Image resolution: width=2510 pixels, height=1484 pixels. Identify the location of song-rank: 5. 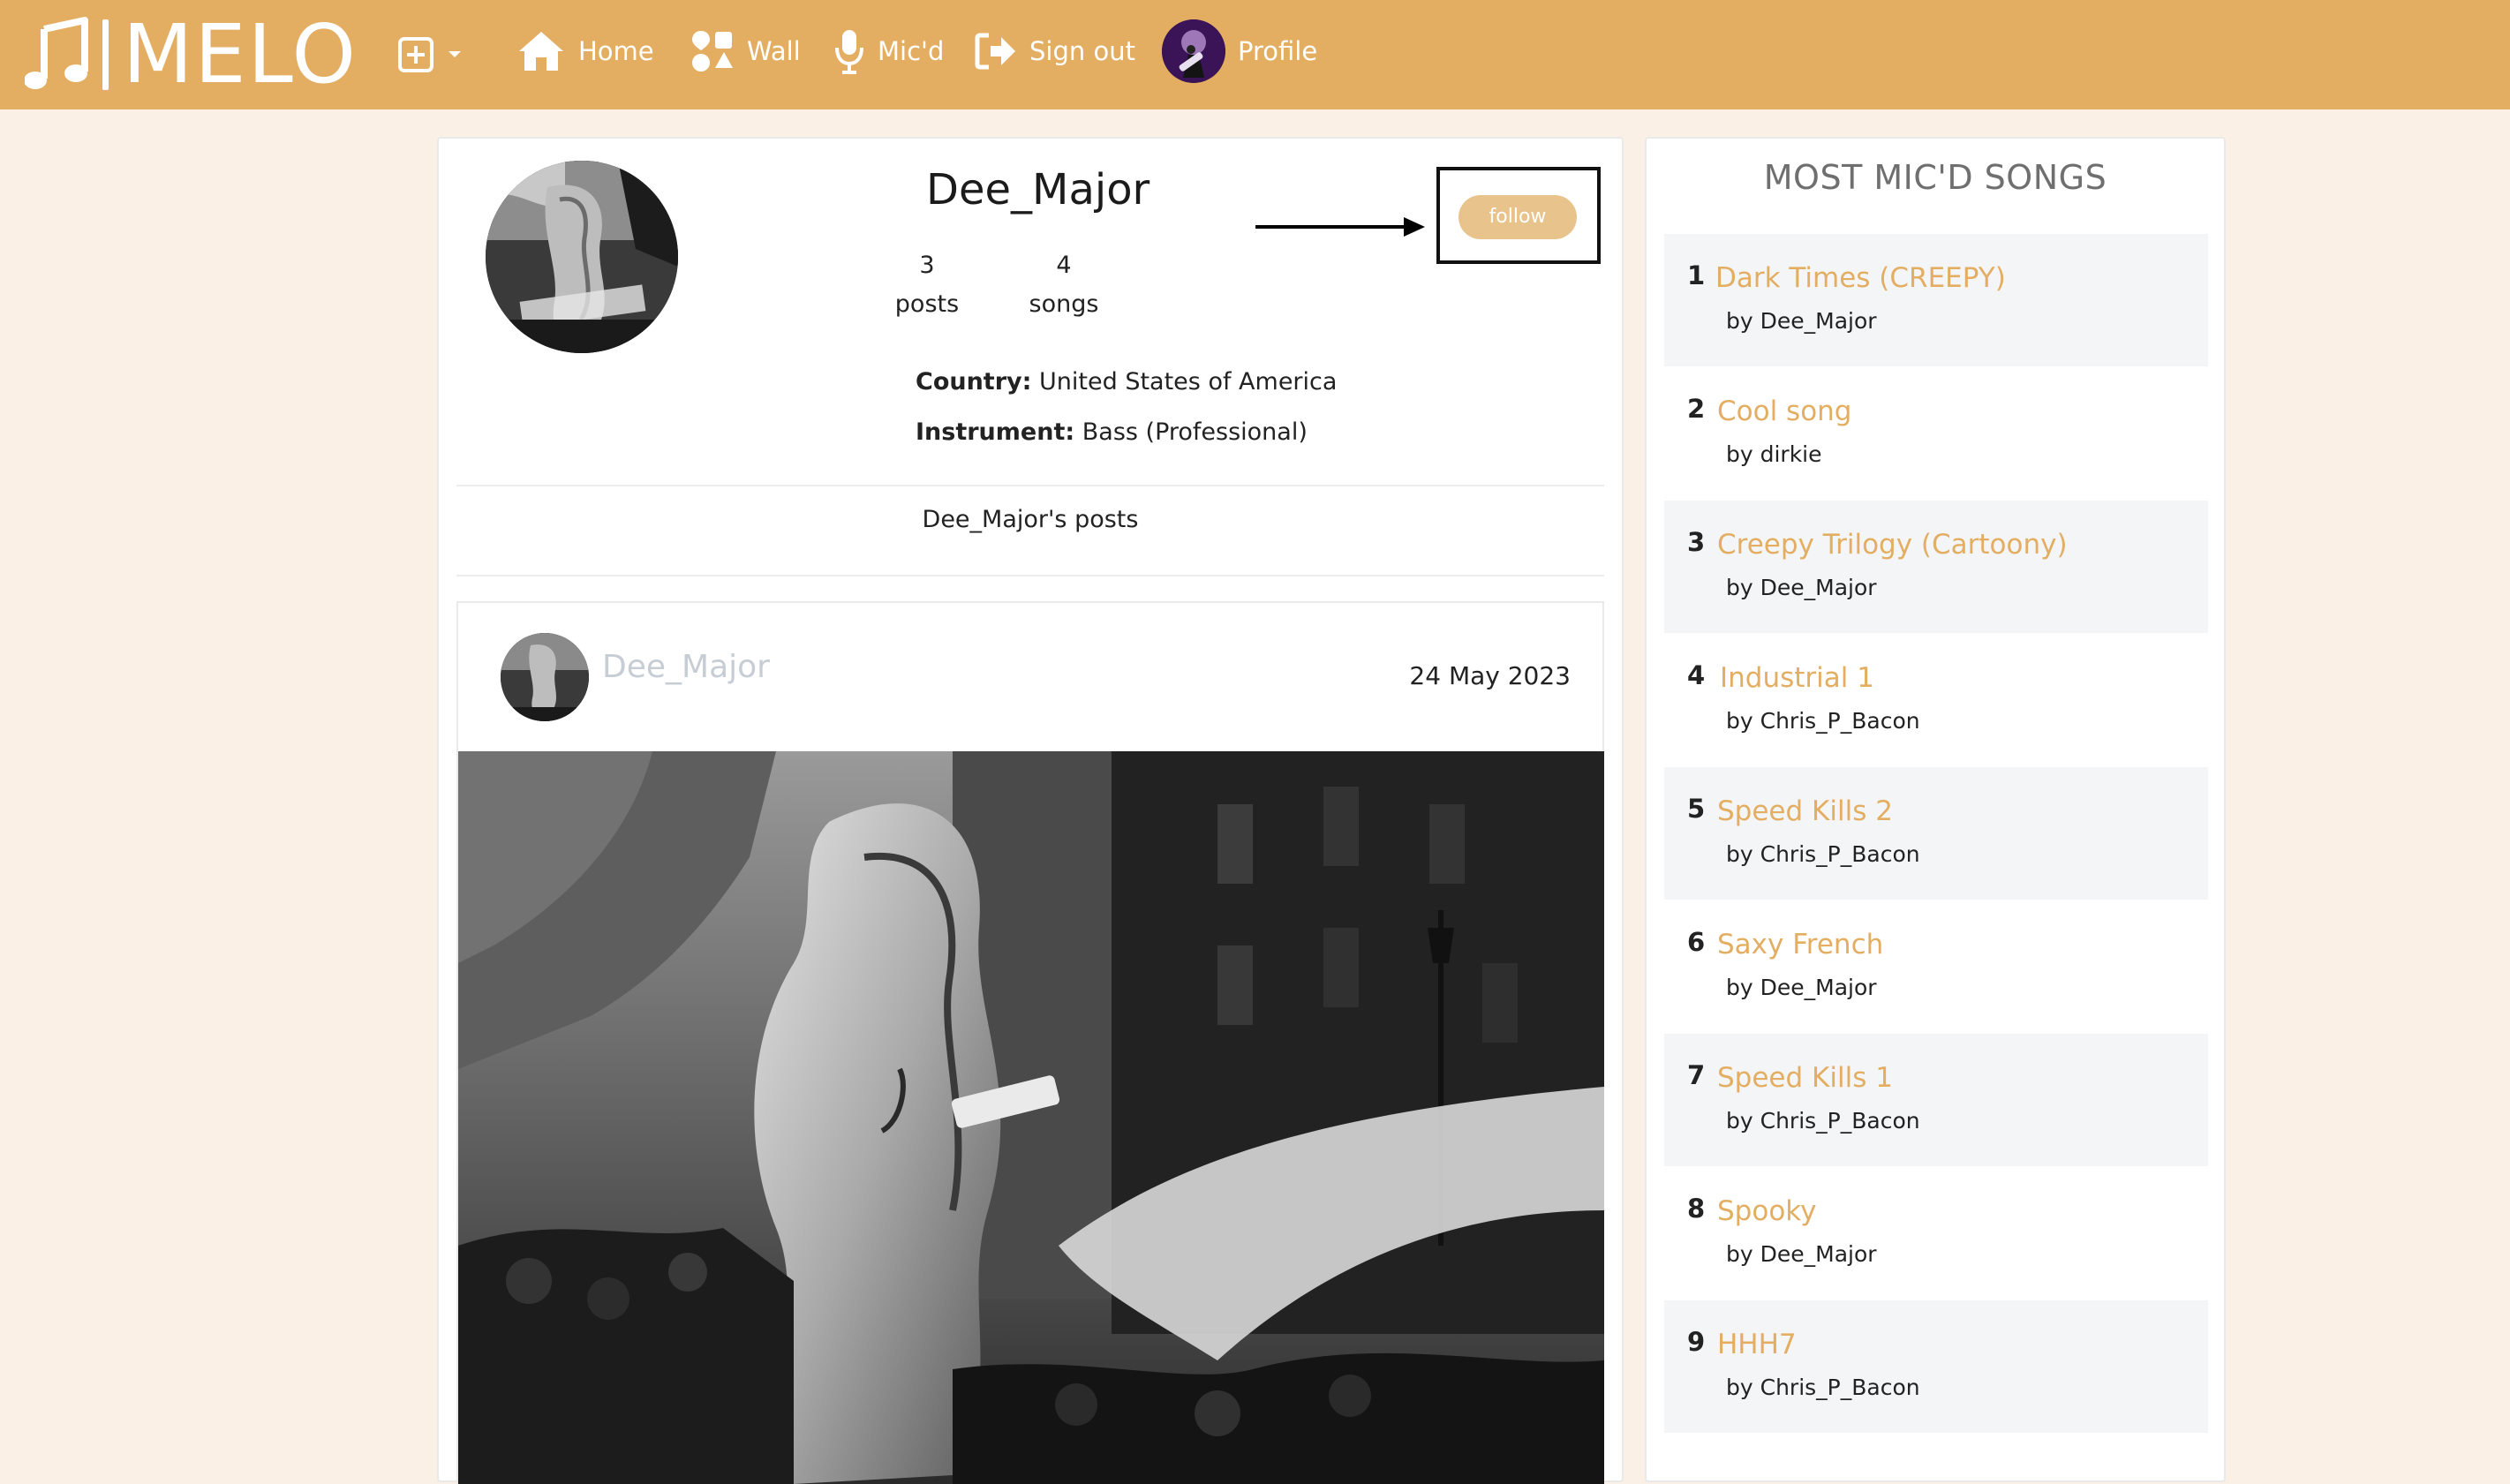
(1696, 809).